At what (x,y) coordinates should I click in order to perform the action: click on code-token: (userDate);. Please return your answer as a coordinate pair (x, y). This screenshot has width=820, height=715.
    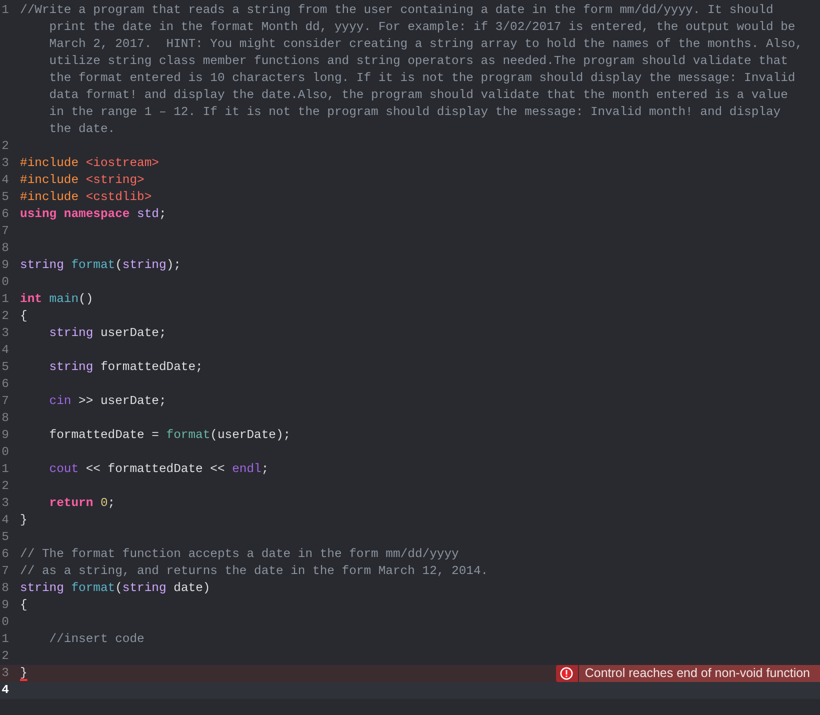
    Looking at the image, I should click on (250, 435).